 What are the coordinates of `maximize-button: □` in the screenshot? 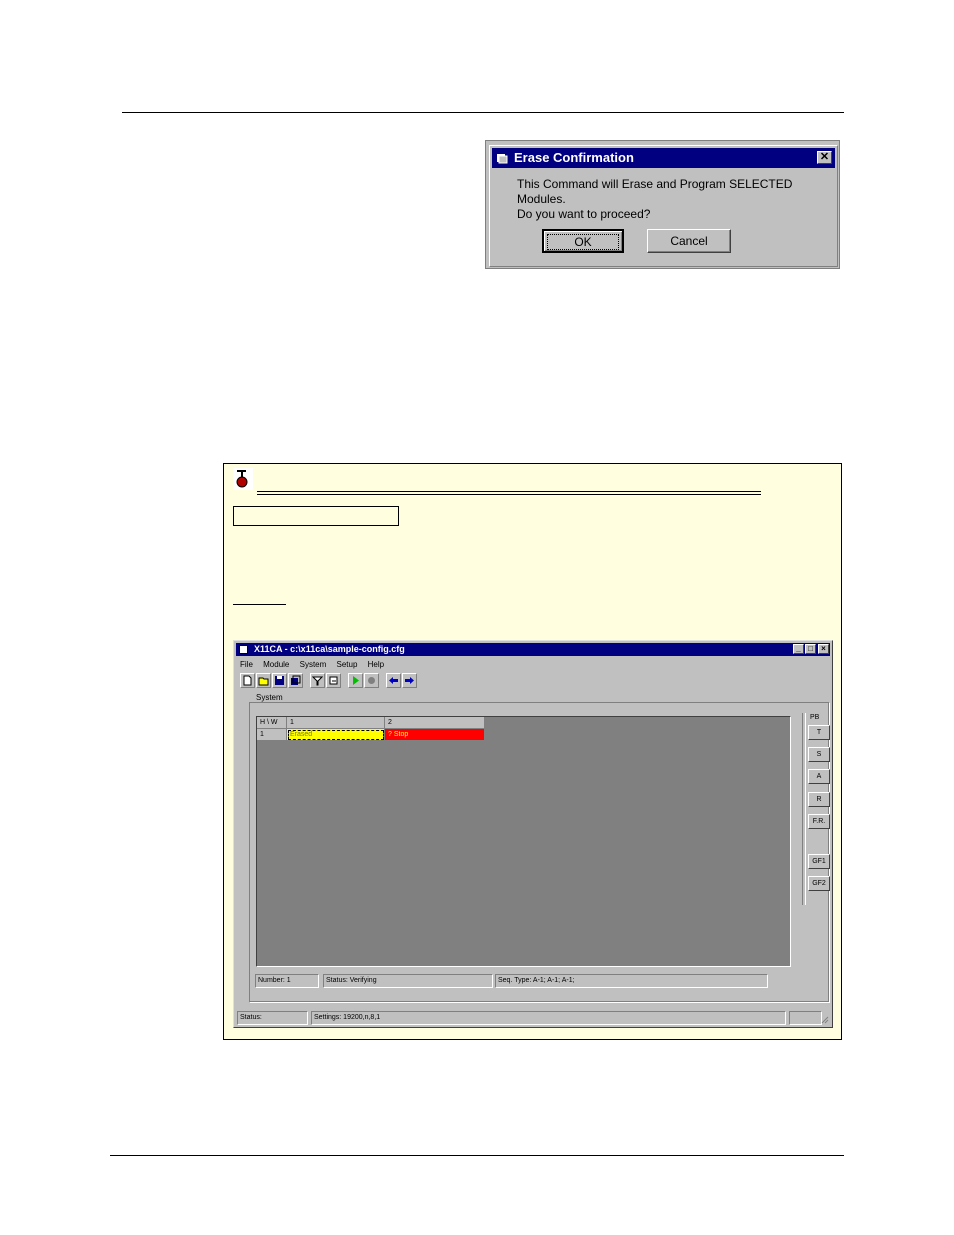 It's located at (810, 649).